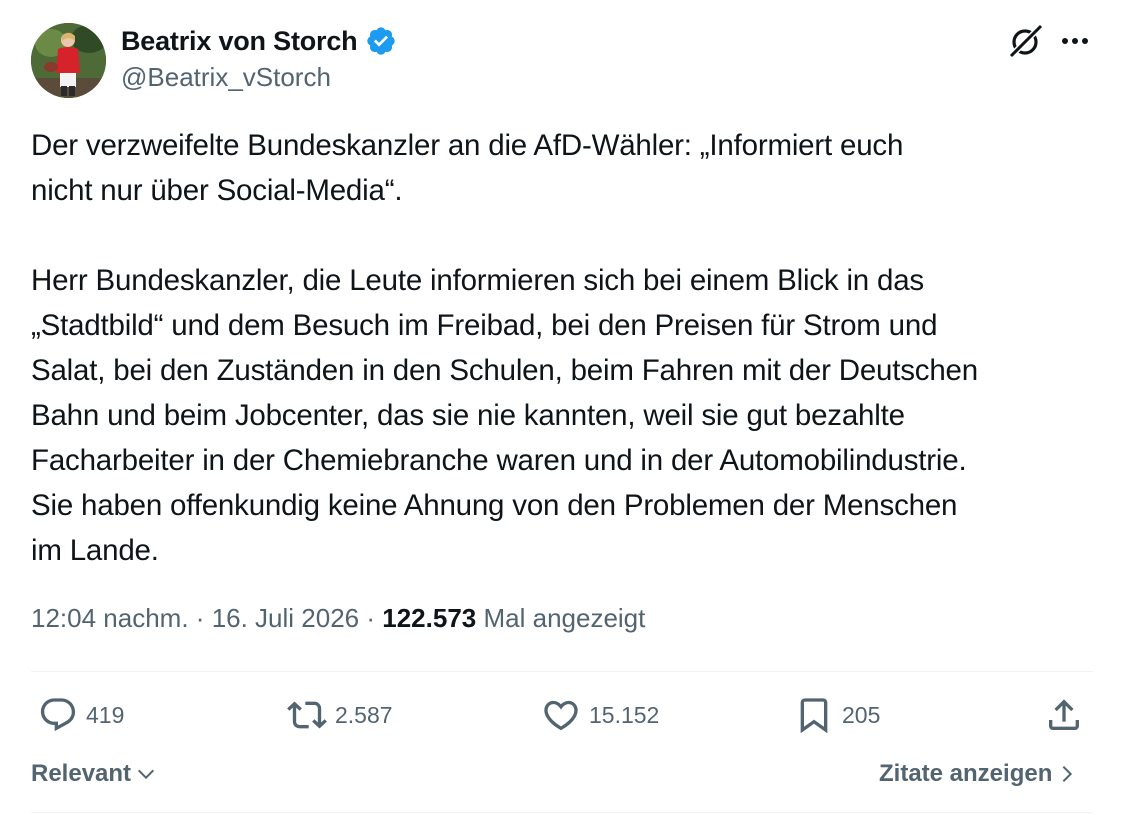 The width and height of the screenshot is (1123, 815). Describe the element at coordinates (381, 41) in the screenshot. I see `verified-badge-icon` at that location.